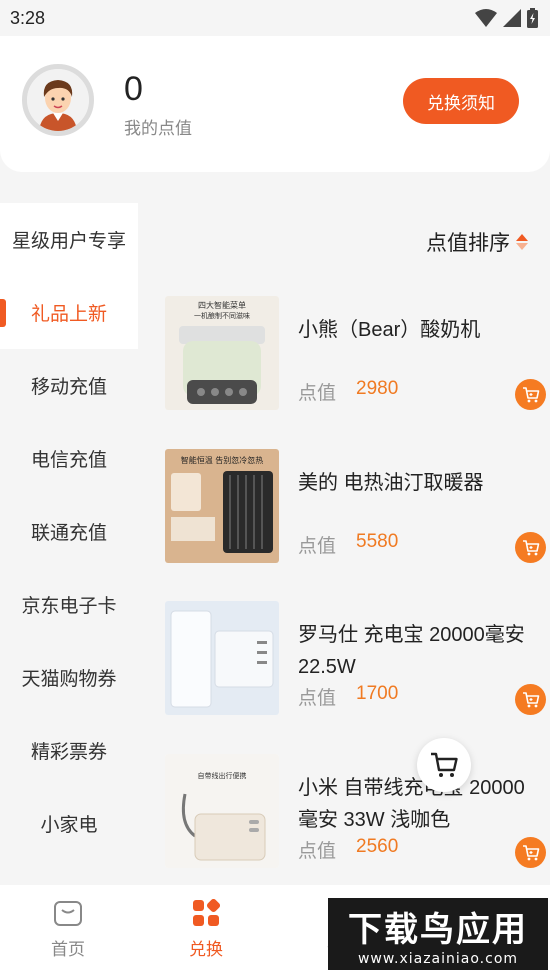  Describe the element at coordinates (68, 929) in the screenshot. I see `nav-home: 首页` at that location.